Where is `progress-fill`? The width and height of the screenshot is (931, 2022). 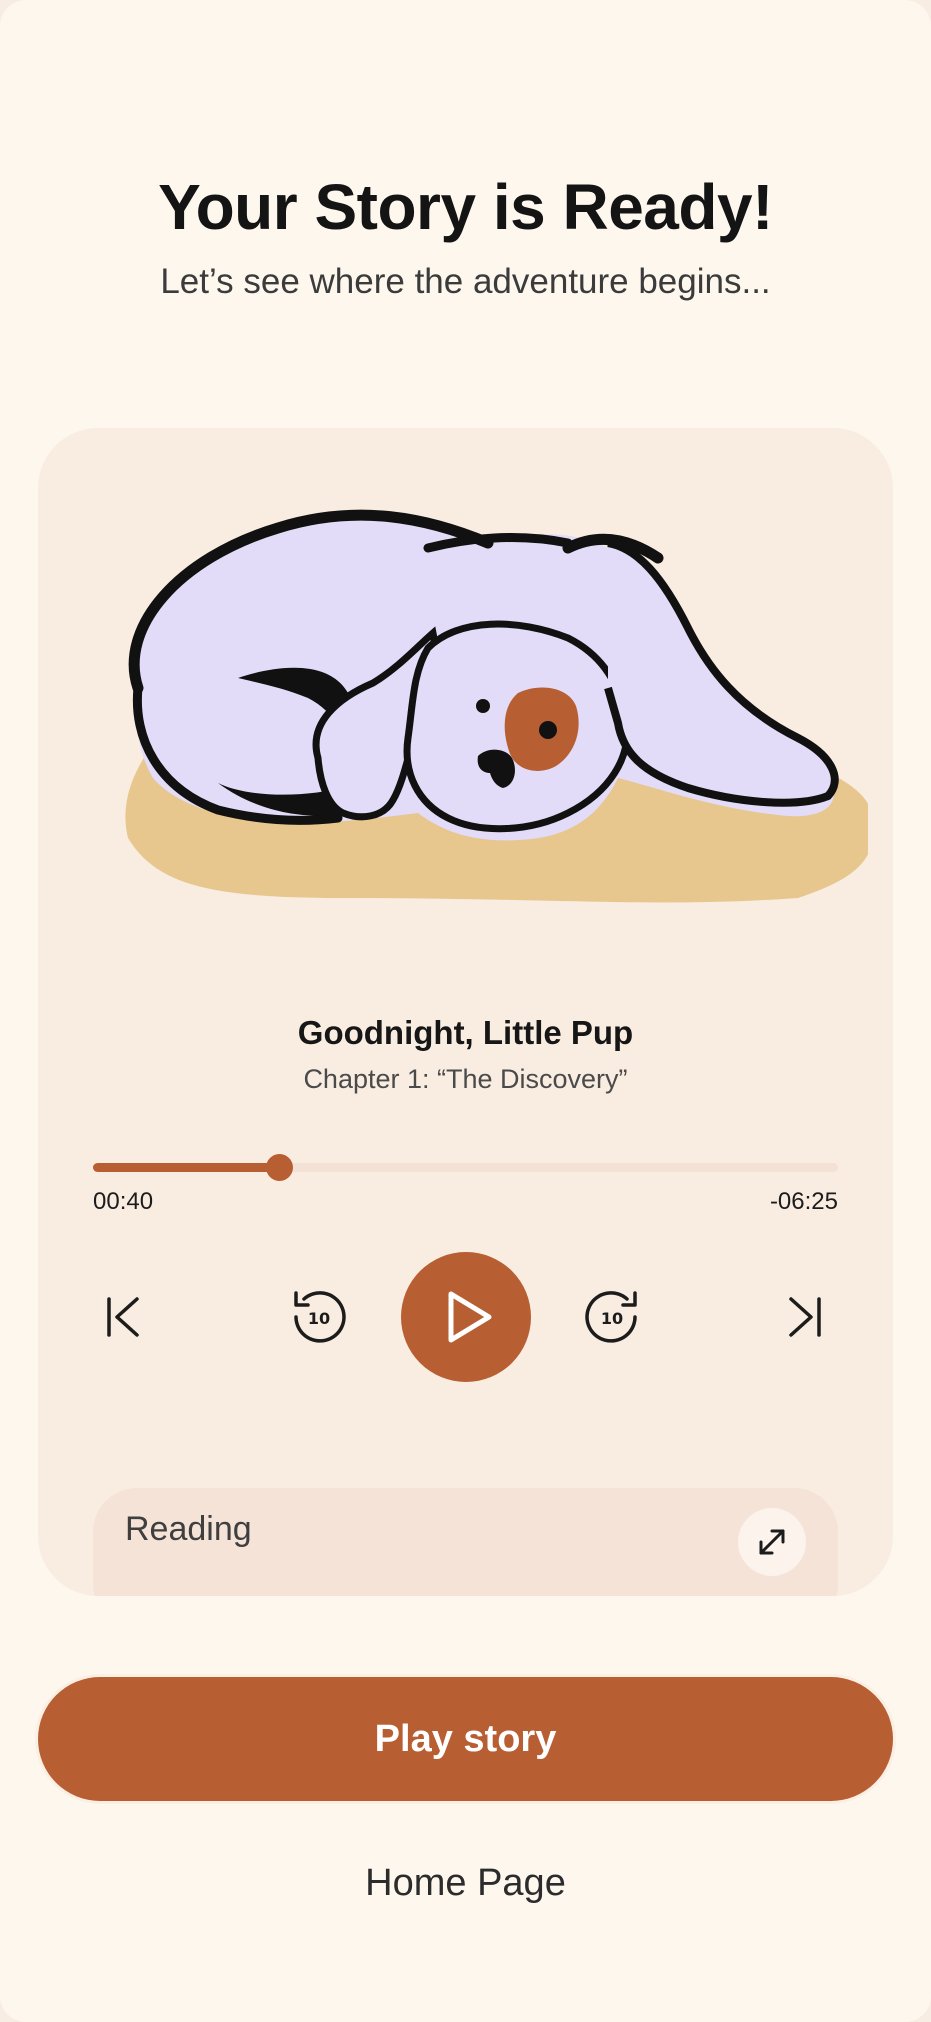
progress-fill is located at coordinates (186, 1167).